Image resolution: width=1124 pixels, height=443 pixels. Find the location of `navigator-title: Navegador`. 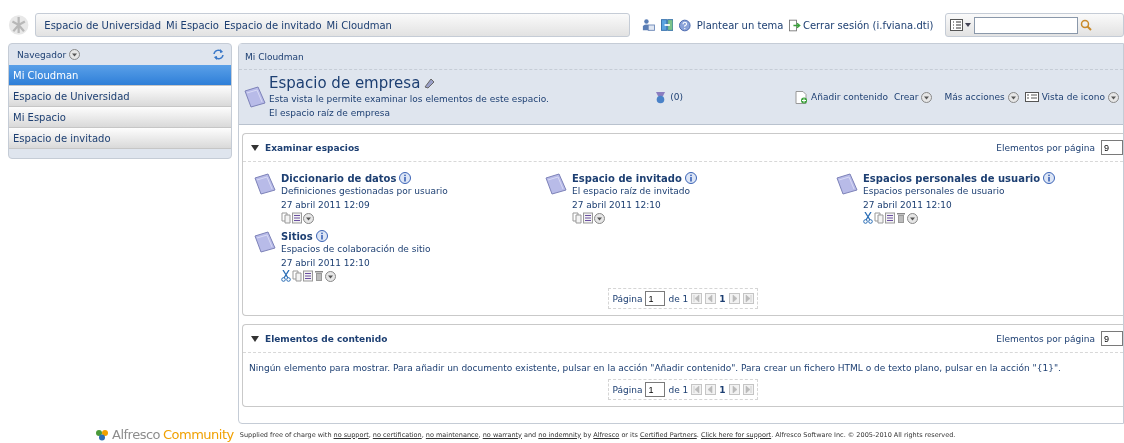

navigator-title: Navegador is located at coordinates (42, 54).